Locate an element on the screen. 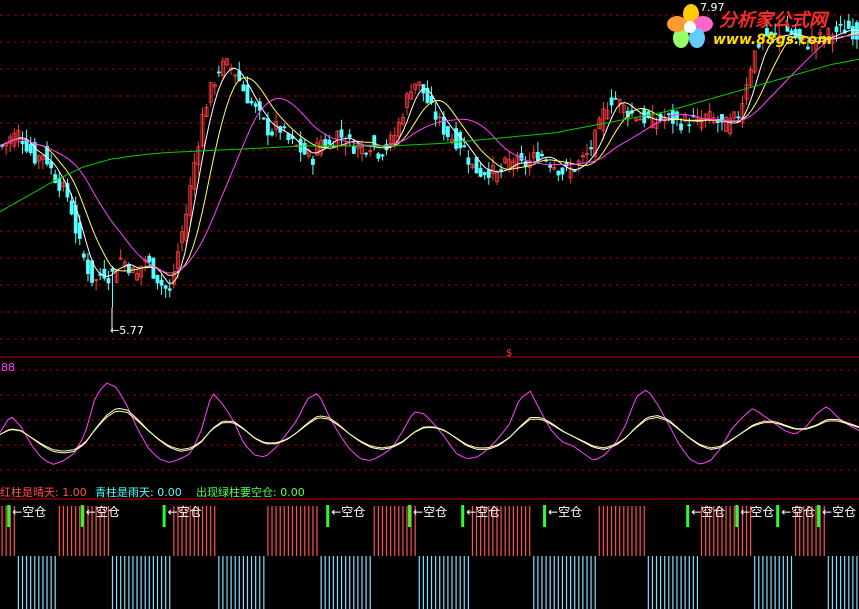  low-arrow: ← is located at coordinates (115, 330).